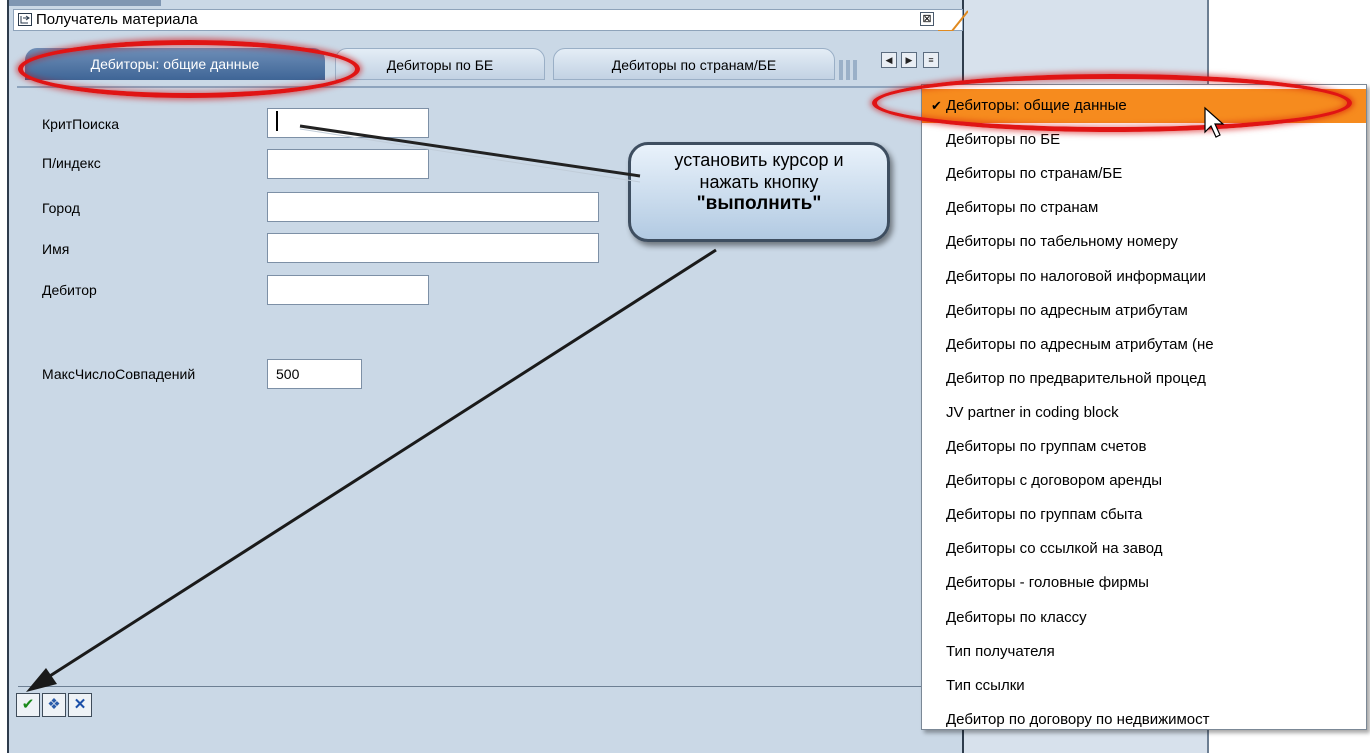  I want to click on dropdown-item-label: Дебиторы: общие данные, so click(1036, 105).